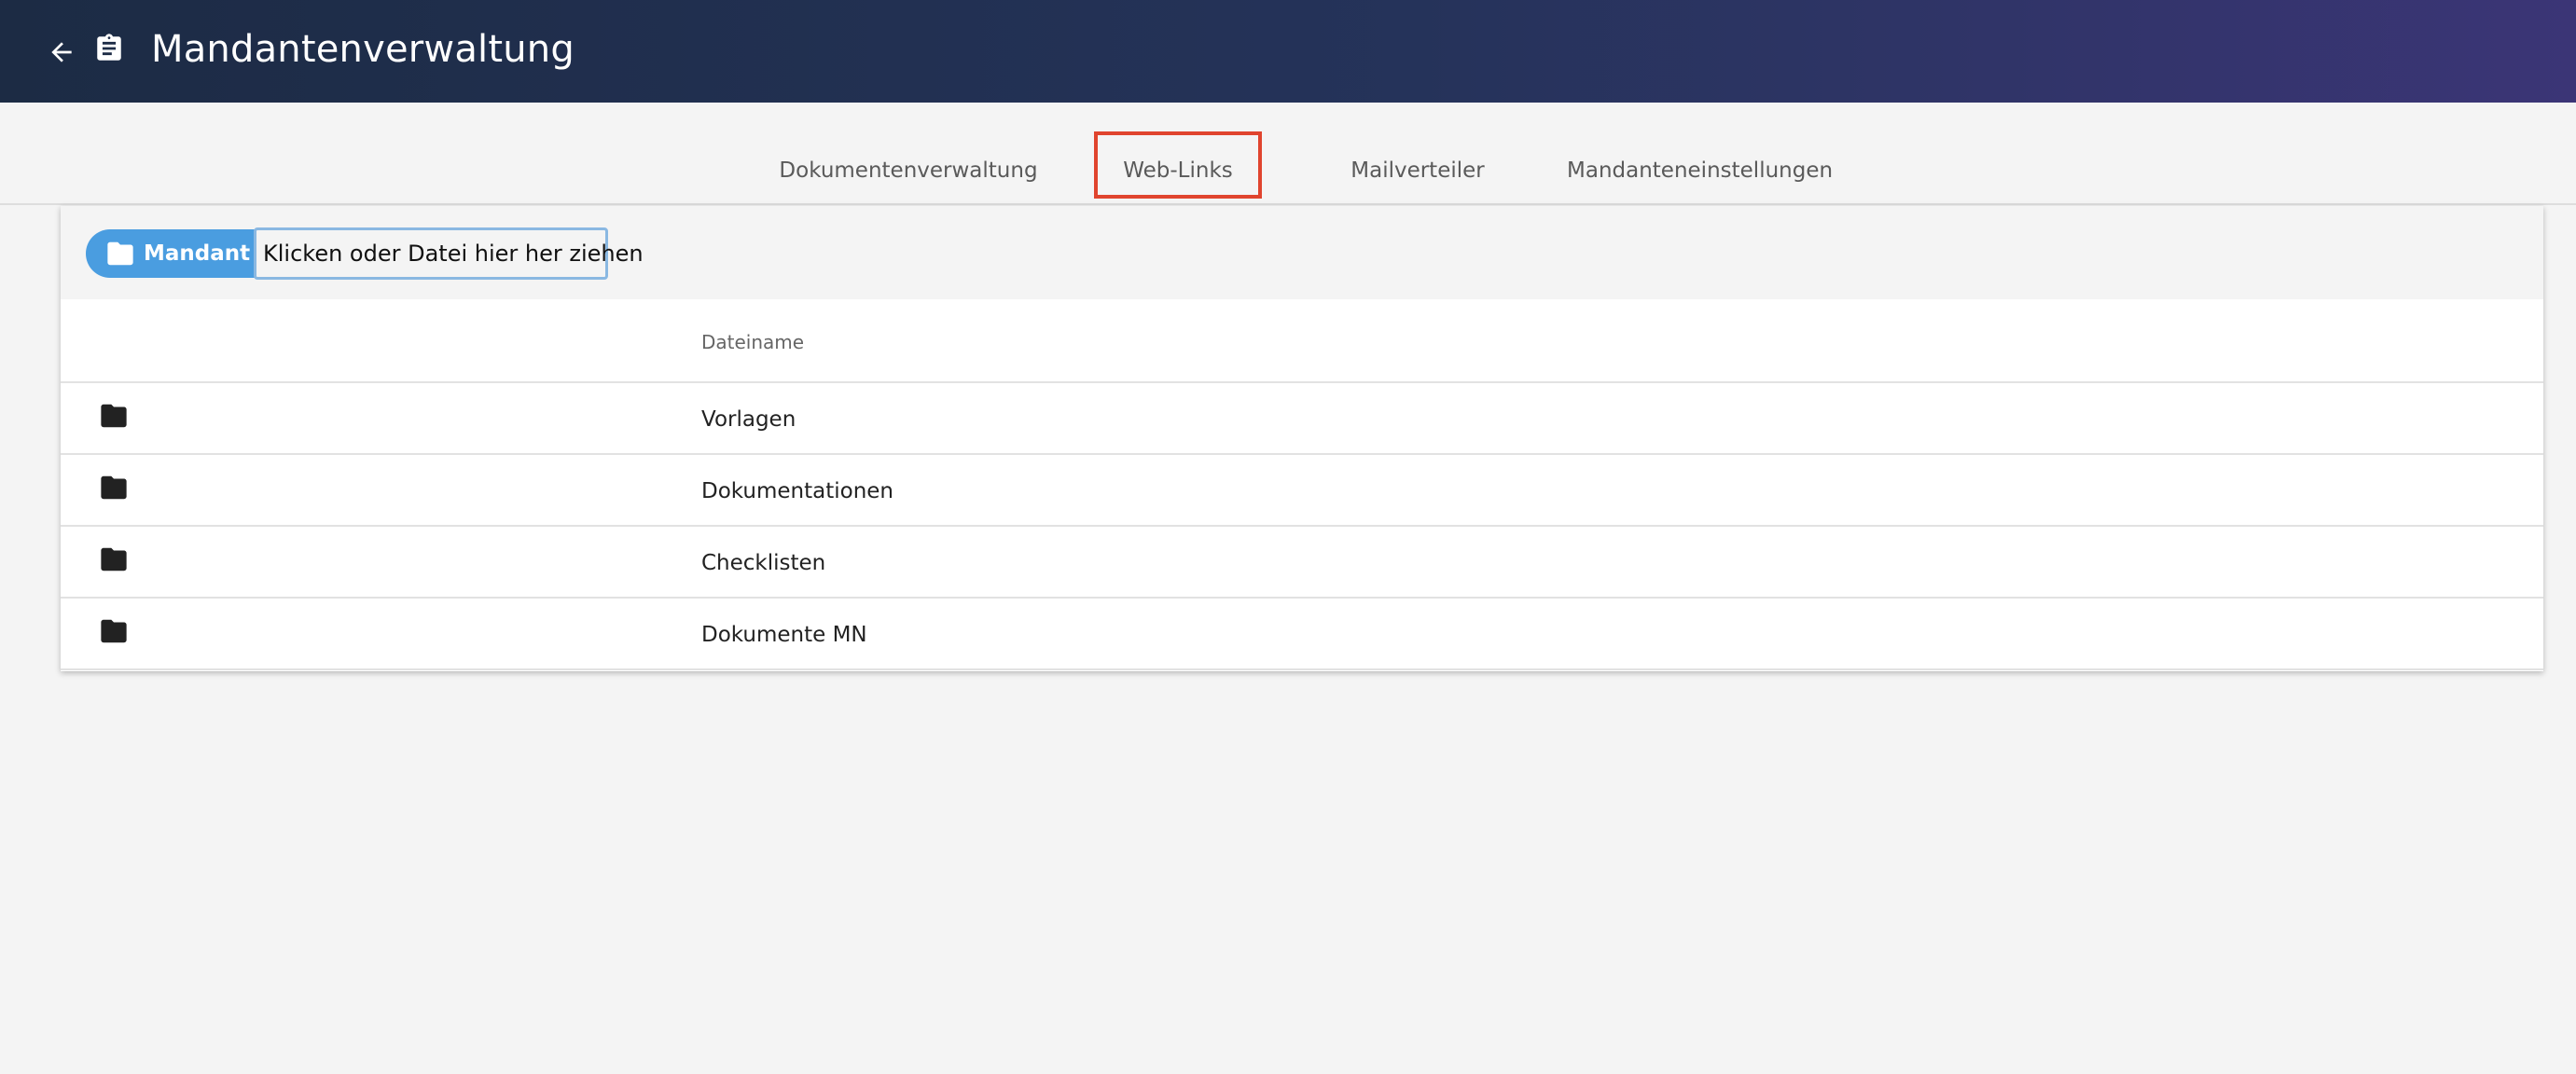  What do you see at coordinates (197, 253) in the screenshot?
I see `mandant-button-label: Mandant` at bounding box center [197, 253].